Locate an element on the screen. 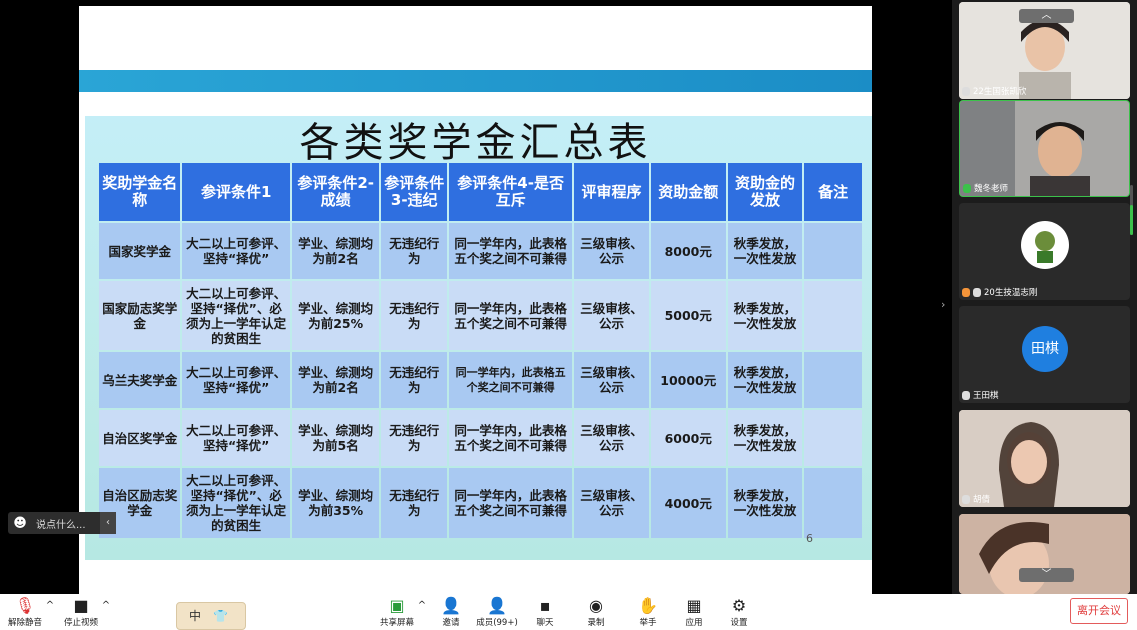 The width and height of the screenshot is (1137, 630). participant-video is located at coordinates (1044, 554).